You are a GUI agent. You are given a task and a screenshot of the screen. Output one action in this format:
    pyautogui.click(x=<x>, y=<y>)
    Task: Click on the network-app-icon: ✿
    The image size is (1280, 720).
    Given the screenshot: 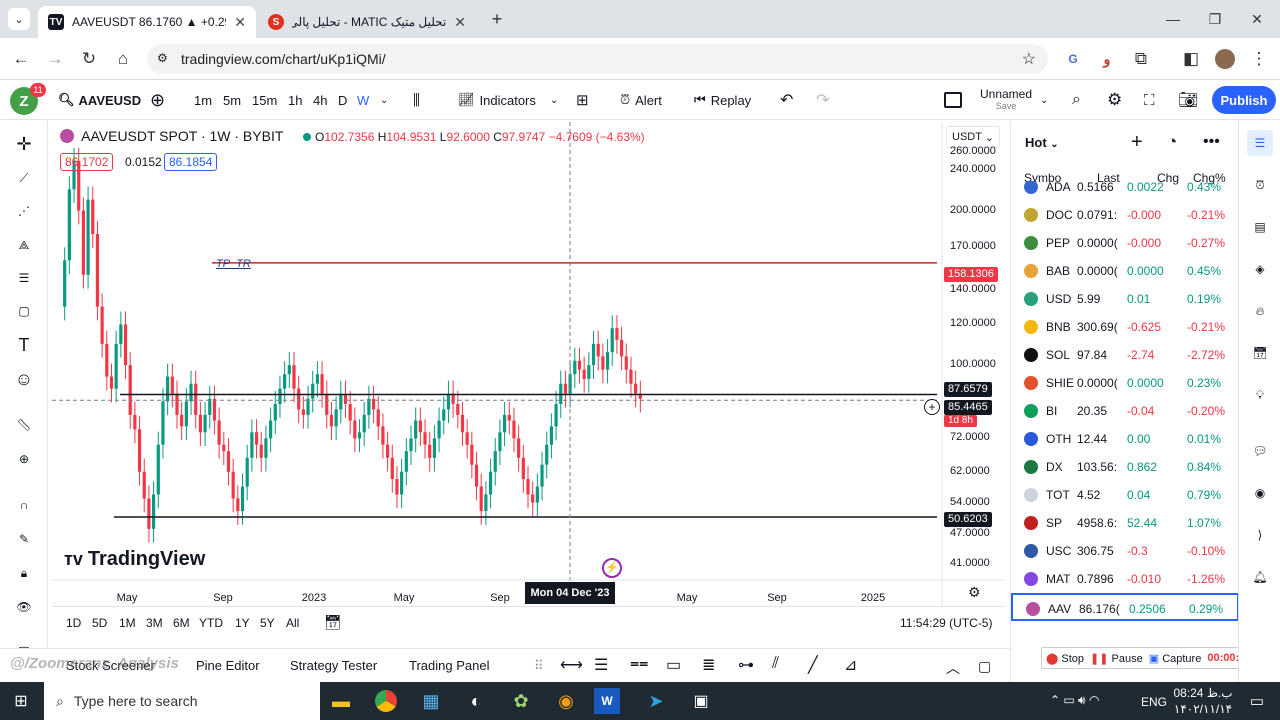 What is the action you would take?
    pyautogui.click(x=521, y=701)
    